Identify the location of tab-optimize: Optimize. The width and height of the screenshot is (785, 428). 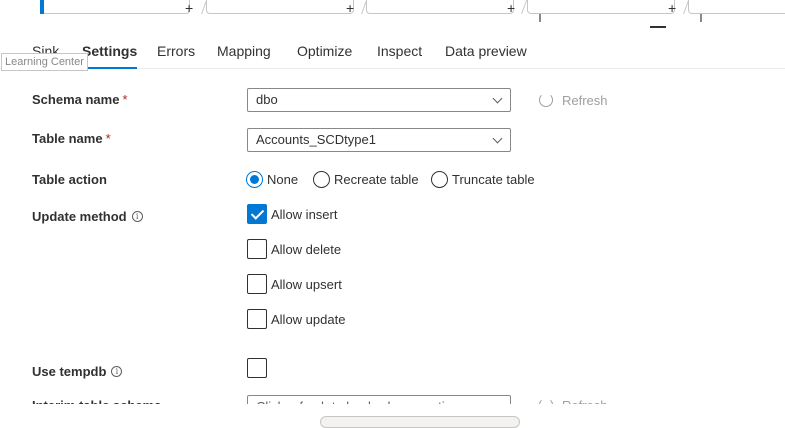
(324, 51).